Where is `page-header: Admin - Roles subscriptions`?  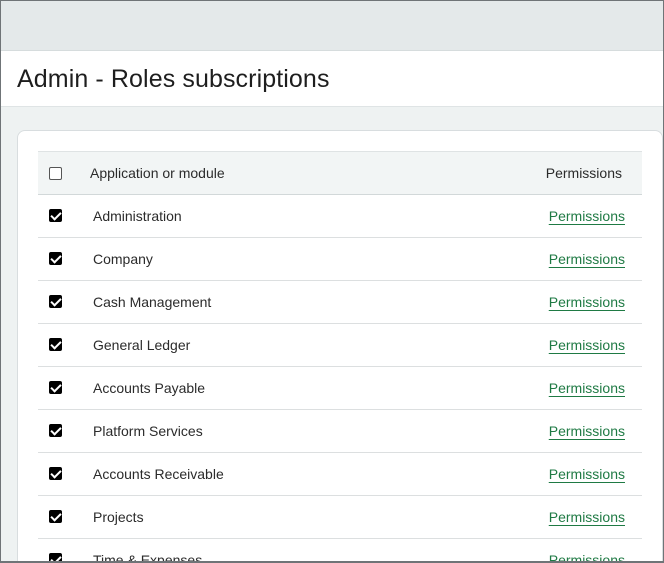 page-header: Admin - Roles subscriptions is located at coordinates (332, 79).